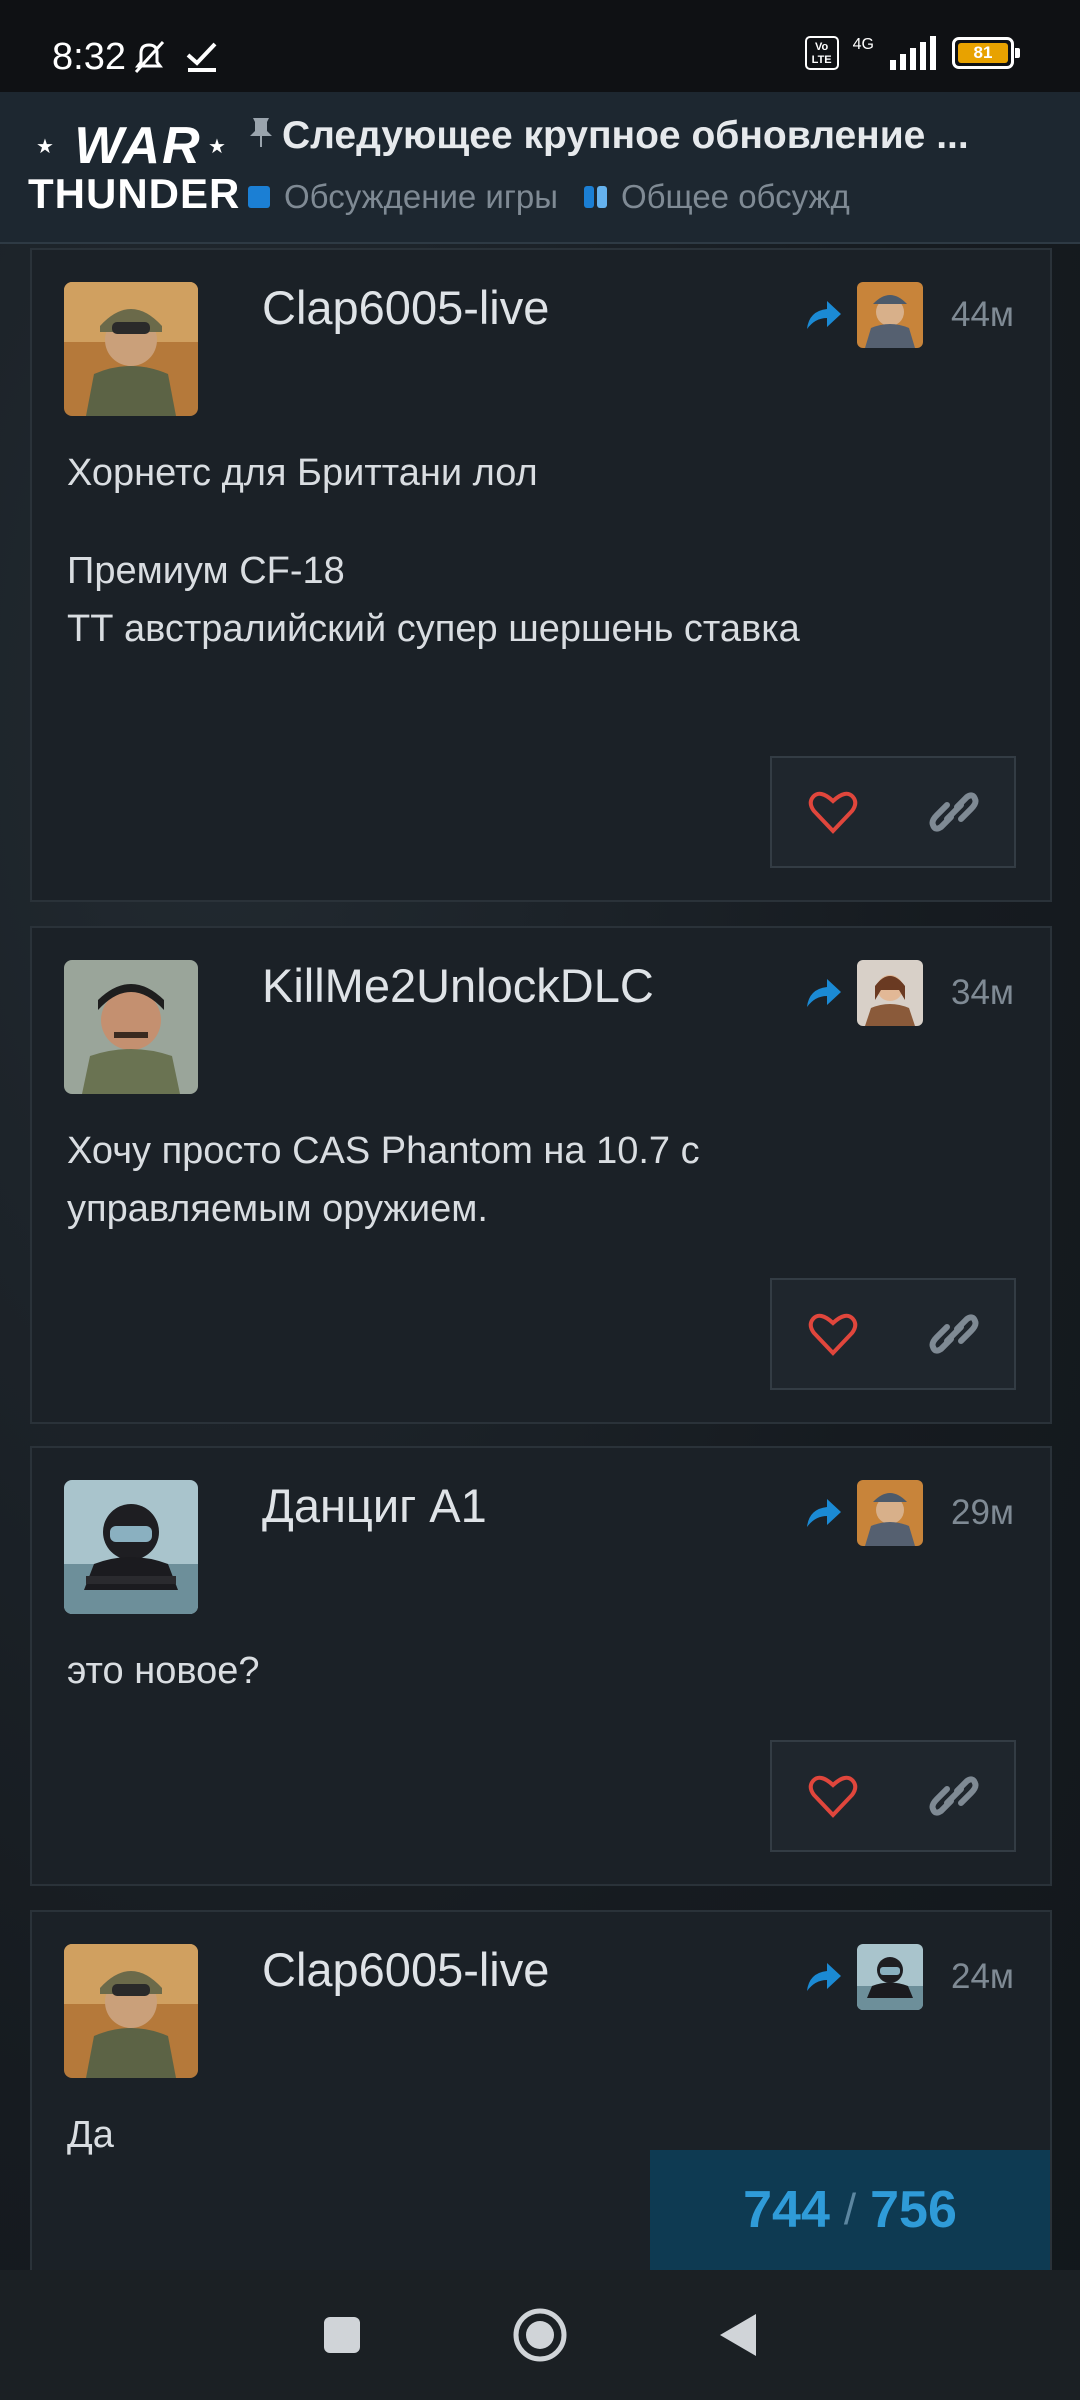  What do you see at coordinates (982, 992) in the screenshot?
I see `post-time: 34м` at bounding box center [982, 992].